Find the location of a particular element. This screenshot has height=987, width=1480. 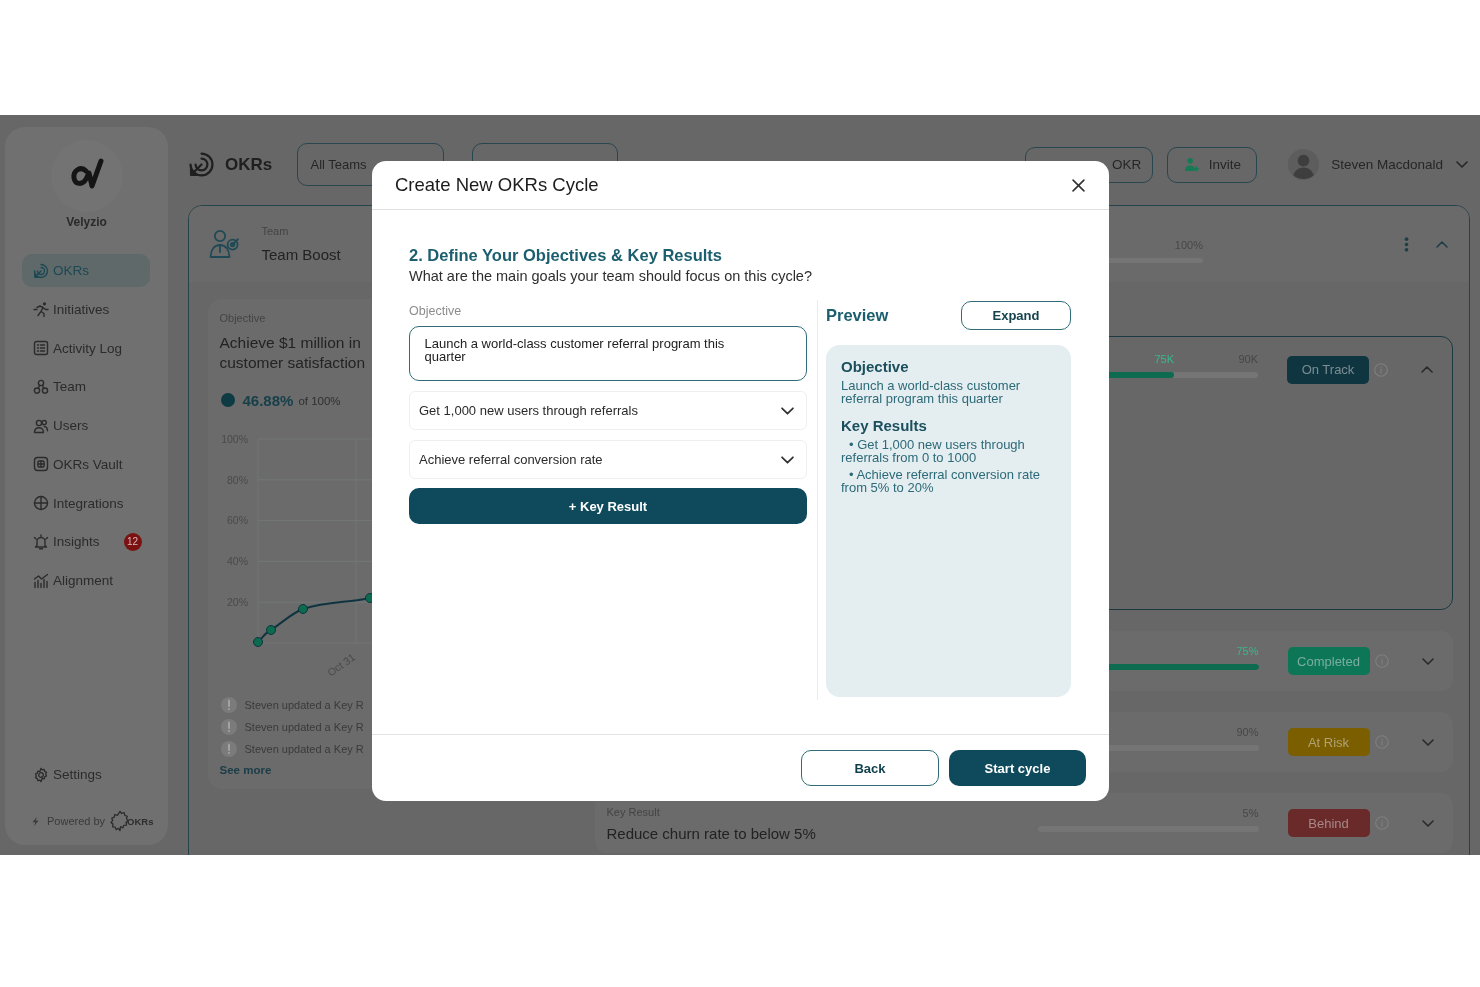

key-result-title: Reduce churn rate to below 5% is located at coordinates (711, 833).